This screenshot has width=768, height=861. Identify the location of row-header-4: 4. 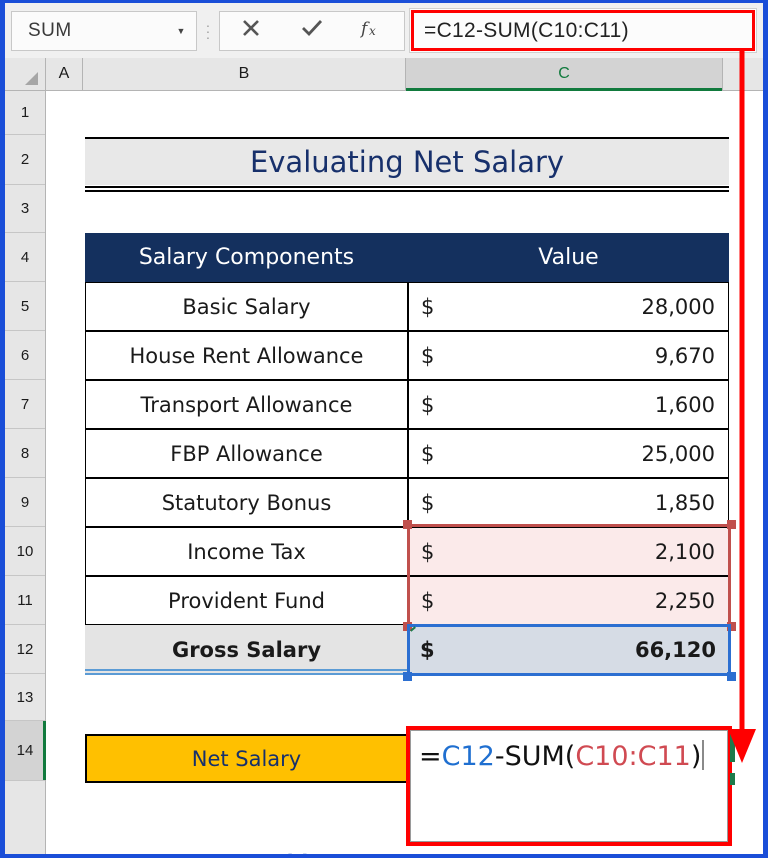
(25, 257).